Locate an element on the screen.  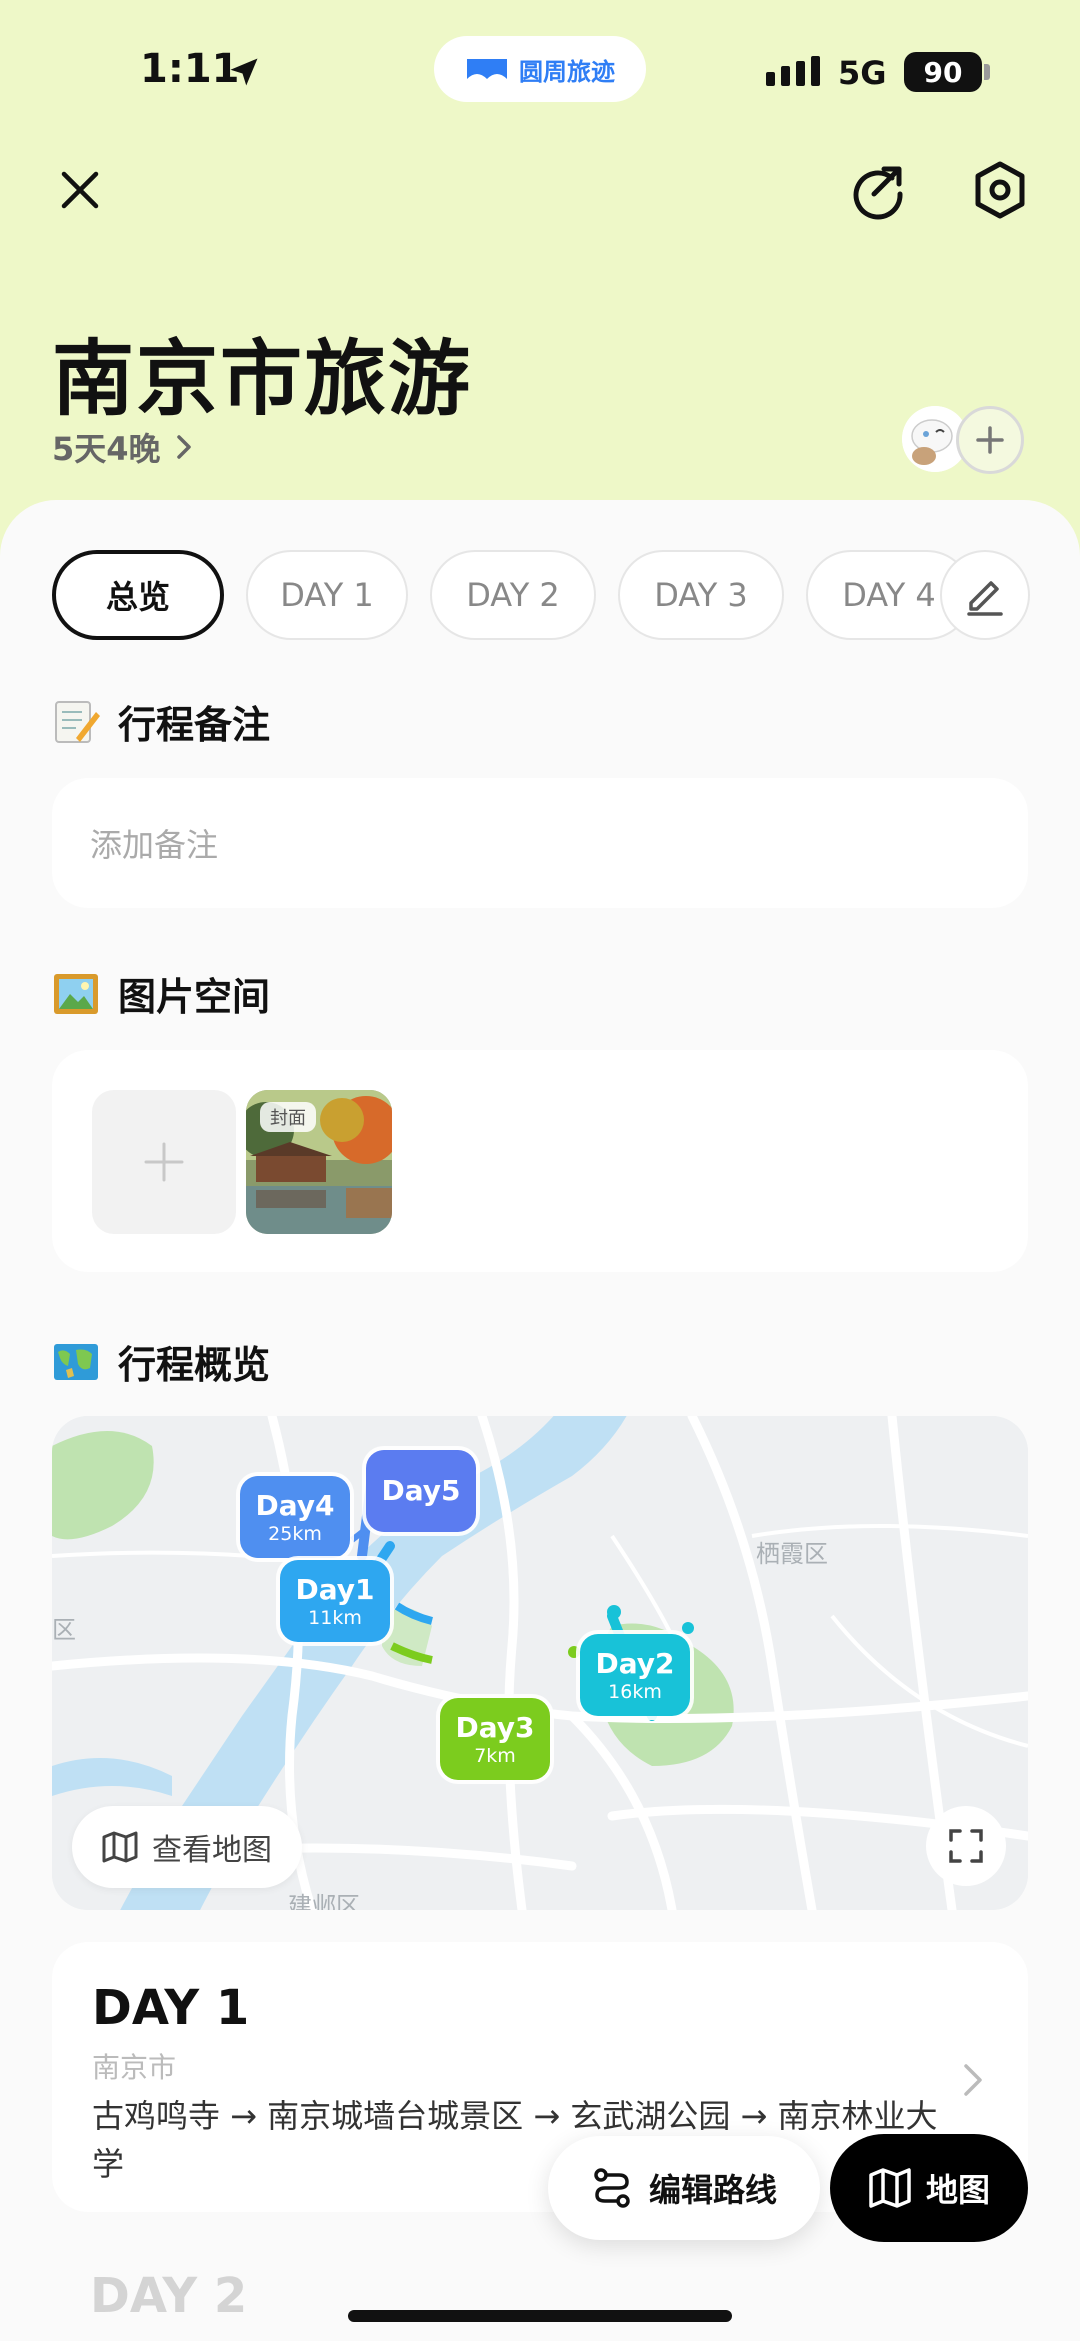
day3-marker-distance: 7km is located at coordinates (495, 1756).